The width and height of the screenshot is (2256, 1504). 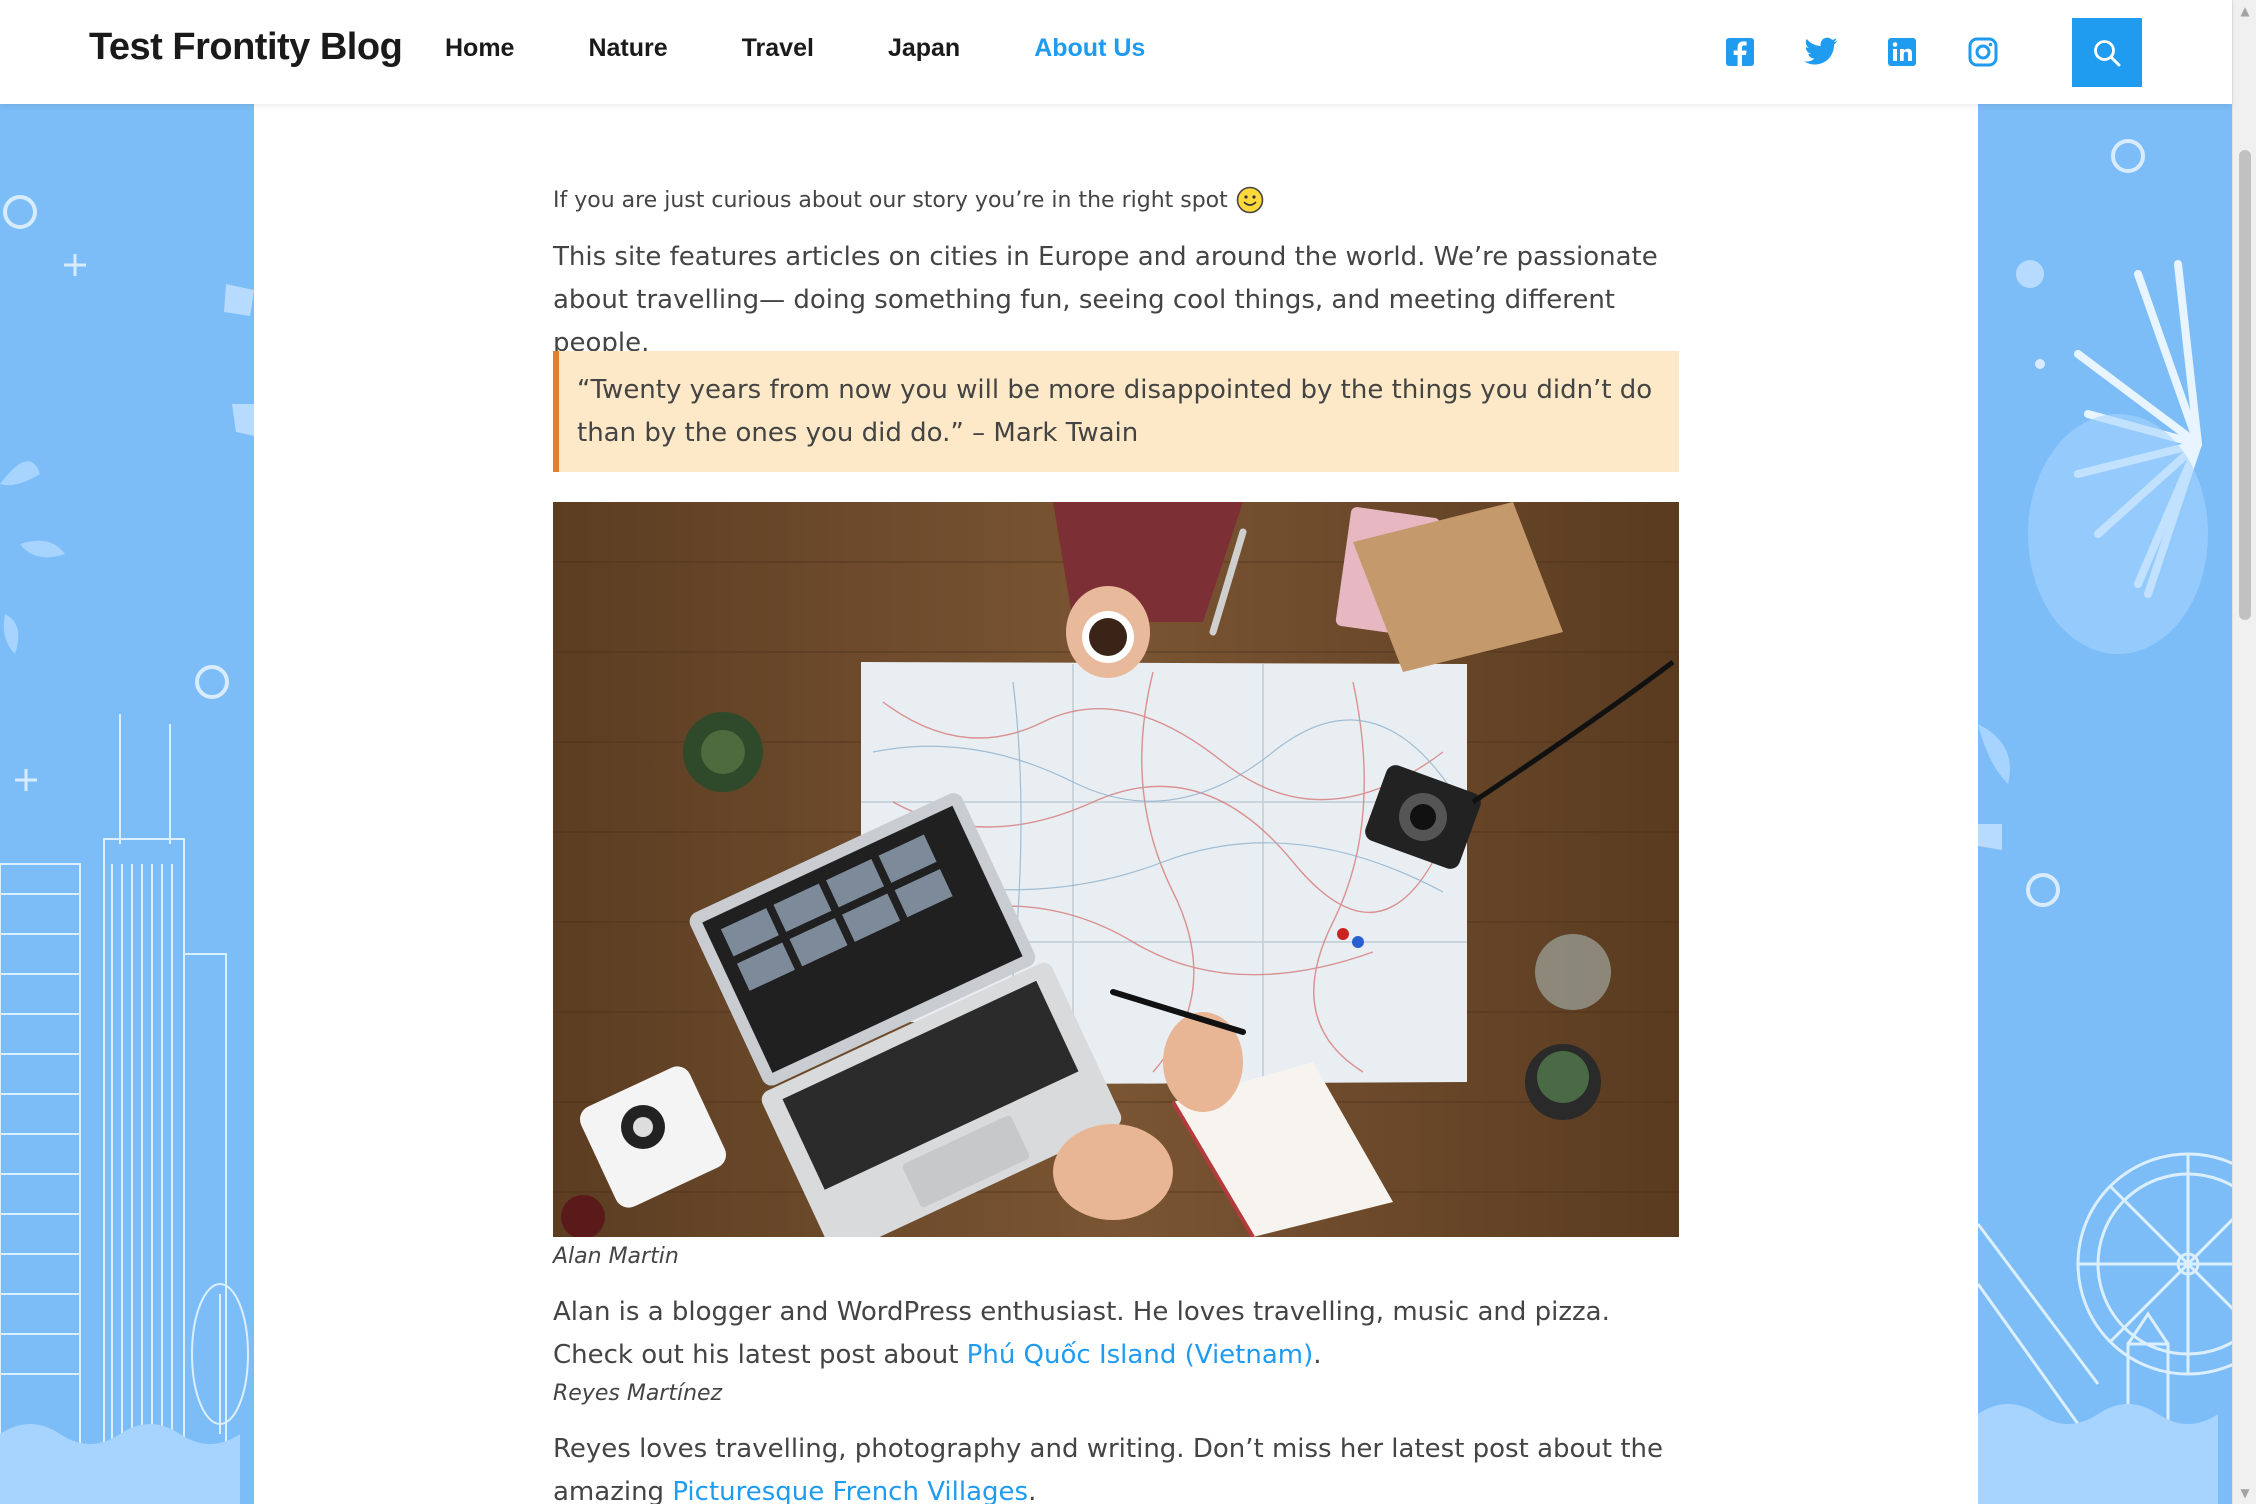 What do you see at coordinates (832, 48) in the screenshot?
I see `main-nav: Home Nature Travel Japan About Us` at bounding box center [832, 48].